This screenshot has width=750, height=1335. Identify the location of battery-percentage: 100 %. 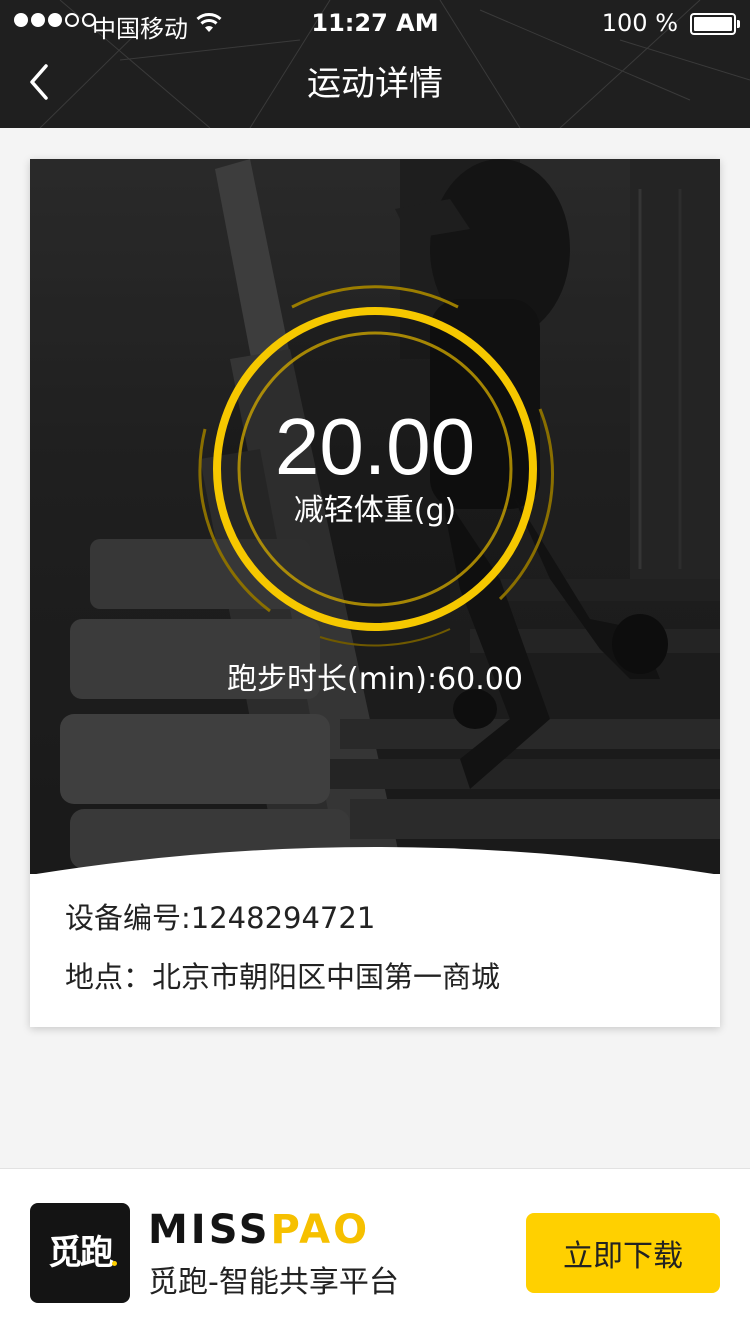
(639, 23).